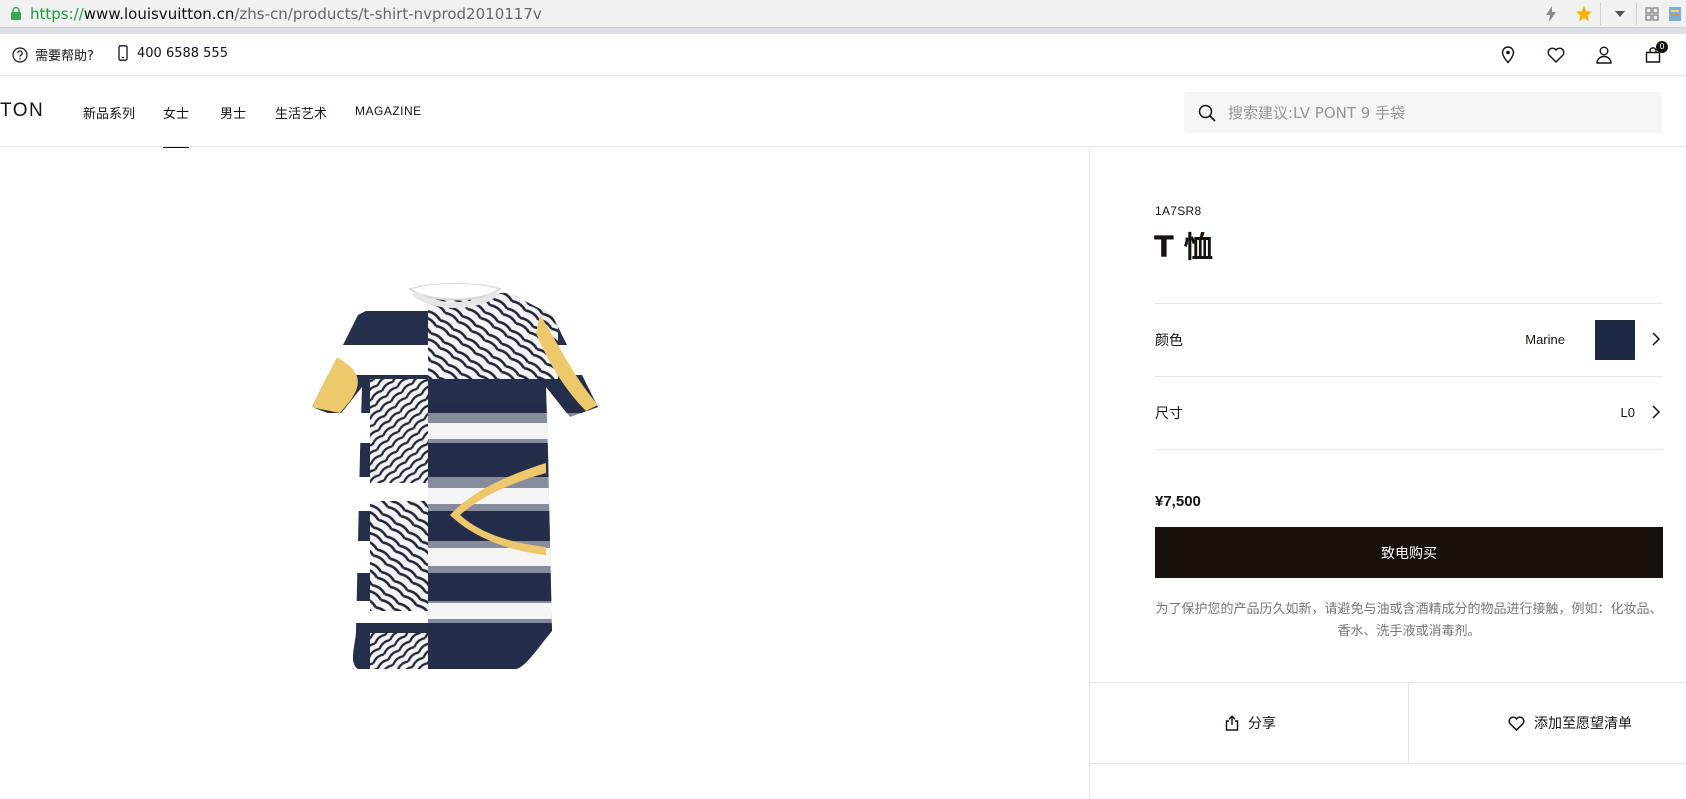  I want to click on lock-icon, so click(16, 13).